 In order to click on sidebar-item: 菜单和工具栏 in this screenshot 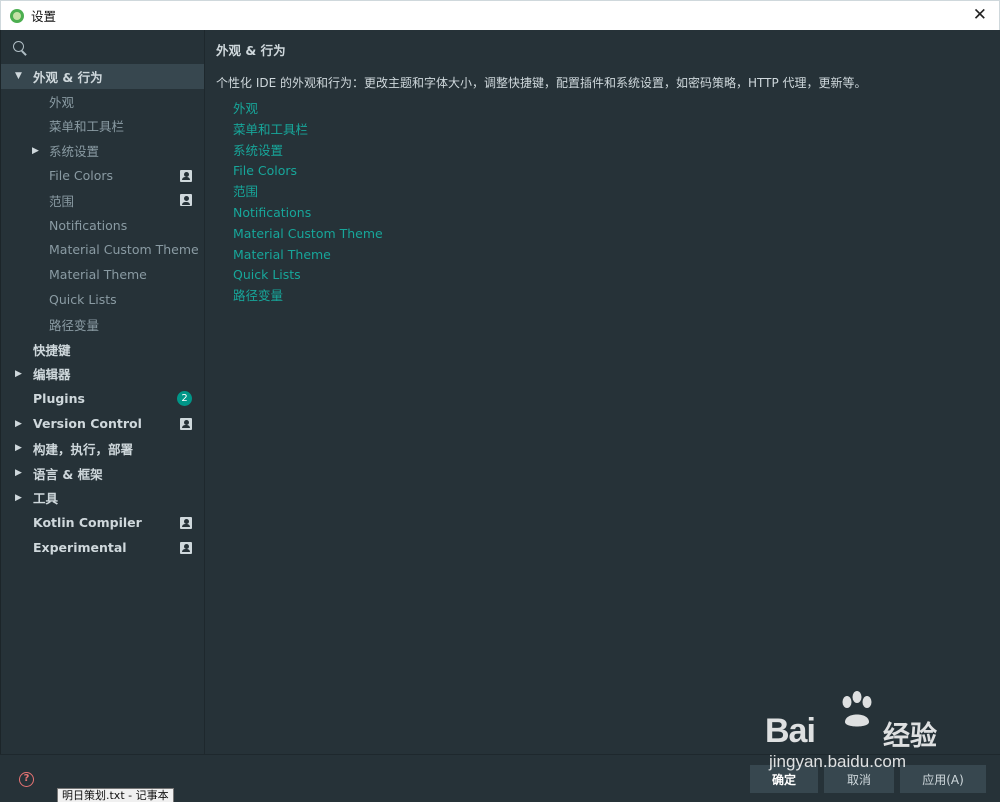, I will do `click(102, 126)`.